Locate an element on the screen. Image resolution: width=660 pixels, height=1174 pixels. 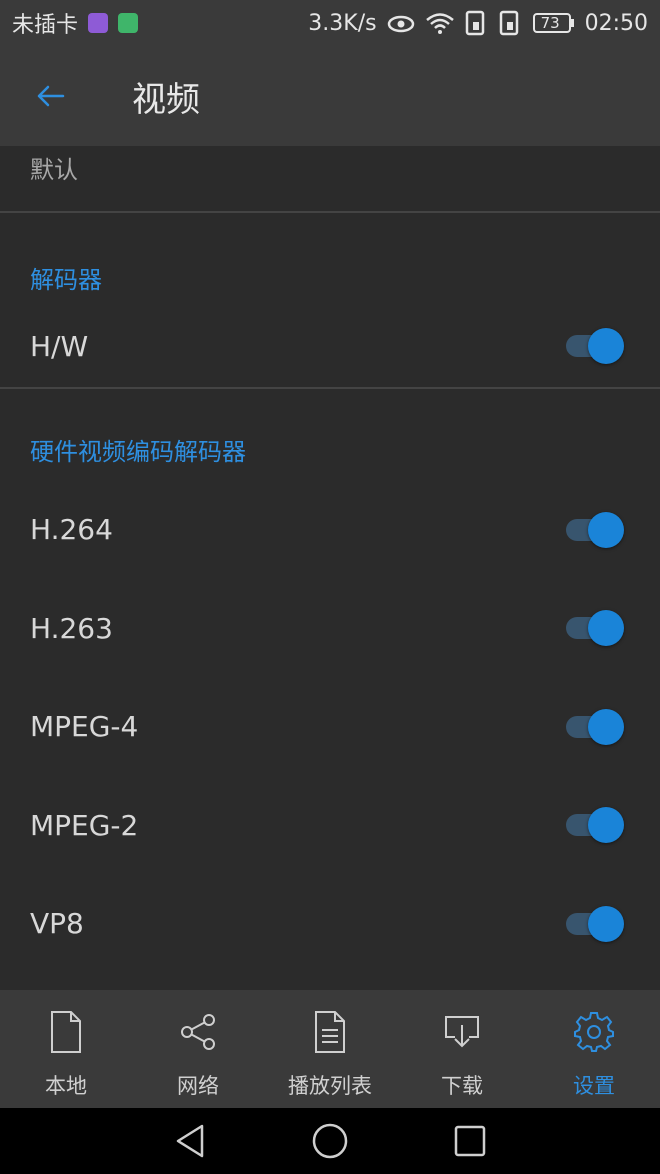
system-home-button is located at coordinates (330, 1141).